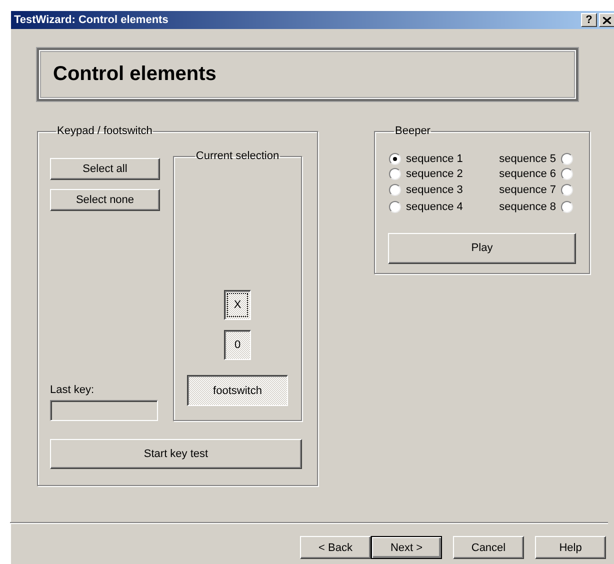  Describe the element at coordinates (589, 20) in the screenshot. I see `help-button: ?` at that location.